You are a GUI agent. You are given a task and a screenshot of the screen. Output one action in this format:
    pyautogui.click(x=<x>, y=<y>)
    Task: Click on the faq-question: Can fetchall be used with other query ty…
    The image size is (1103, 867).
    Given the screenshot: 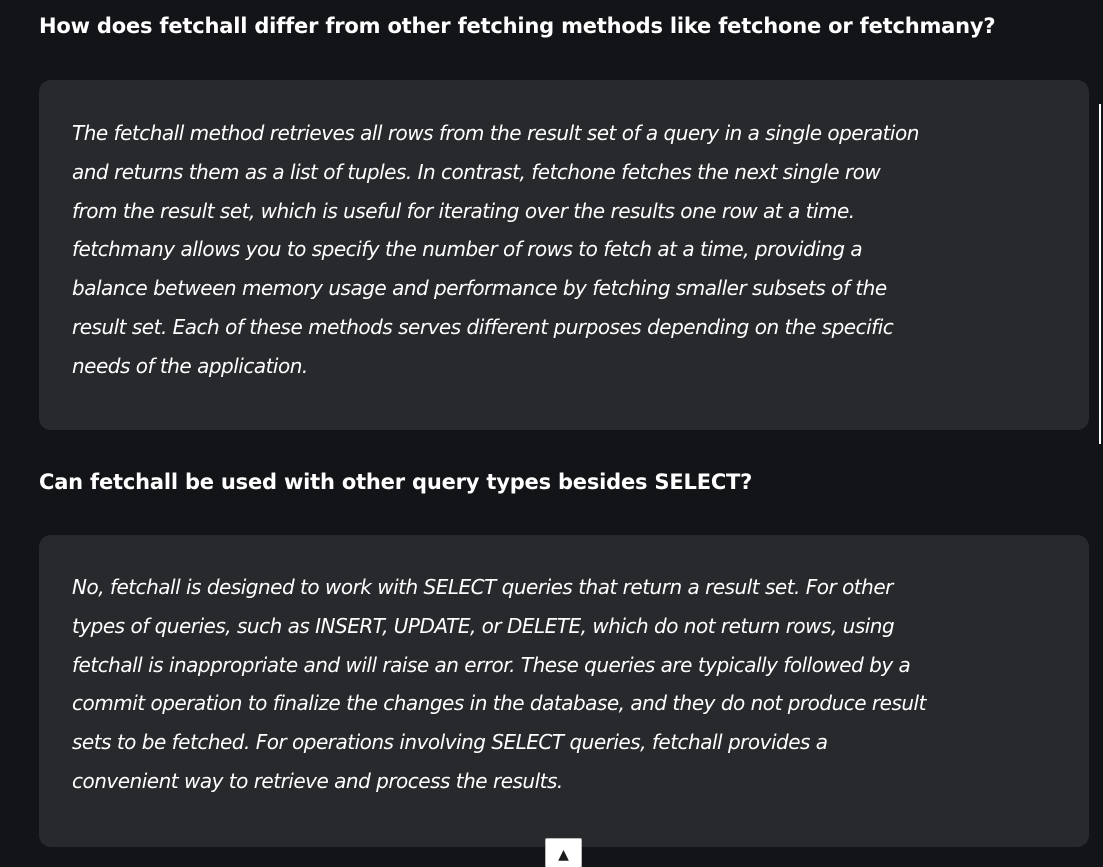 What is the action you would take?
    pyautogui.click(x=396, y=482)
    